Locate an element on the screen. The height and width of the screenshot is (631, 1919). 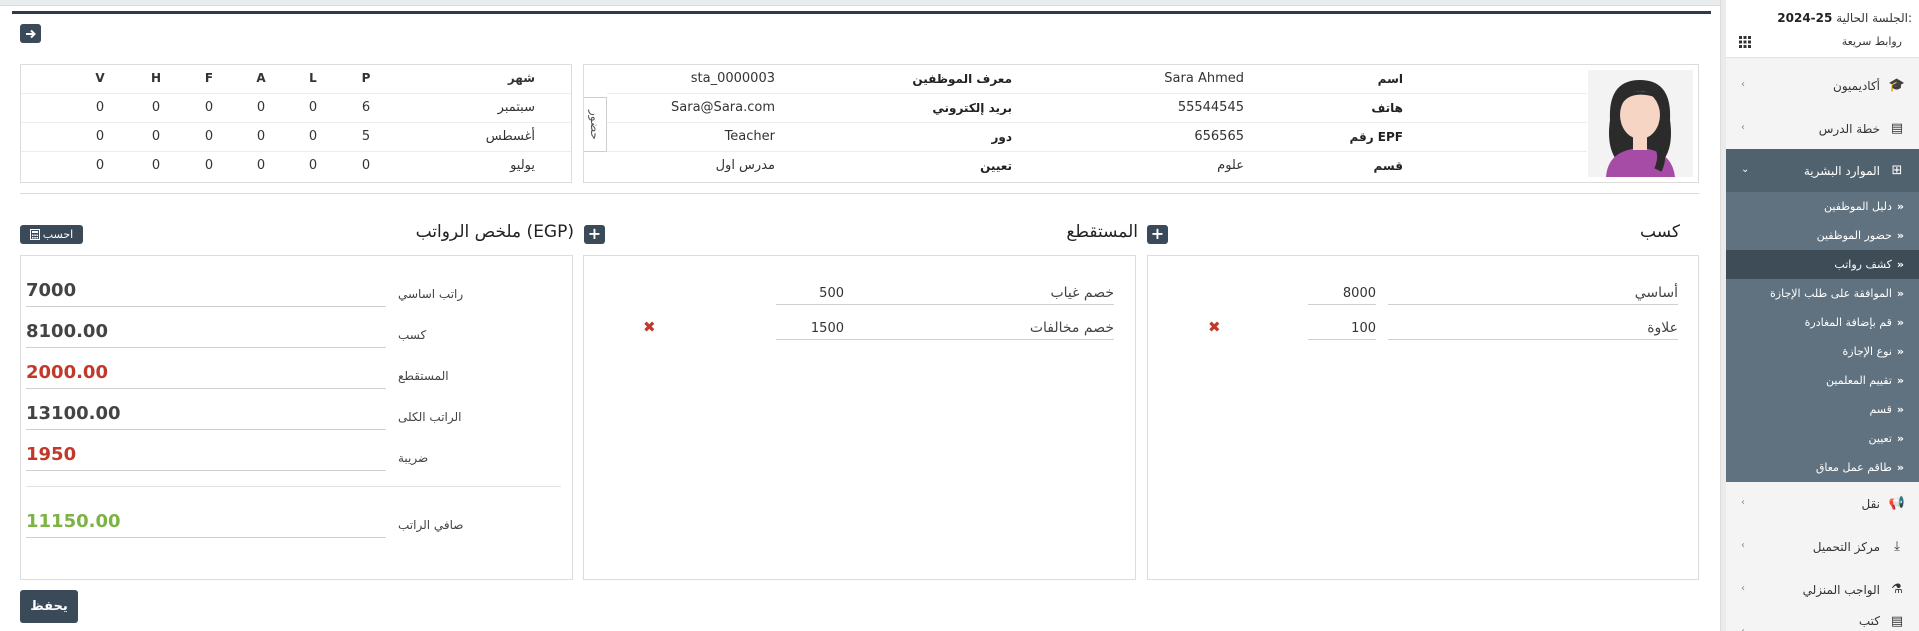
sidebar-item-download-center: ‹ مركز التحميل ⤓ is located at coordinates (1820, 546).